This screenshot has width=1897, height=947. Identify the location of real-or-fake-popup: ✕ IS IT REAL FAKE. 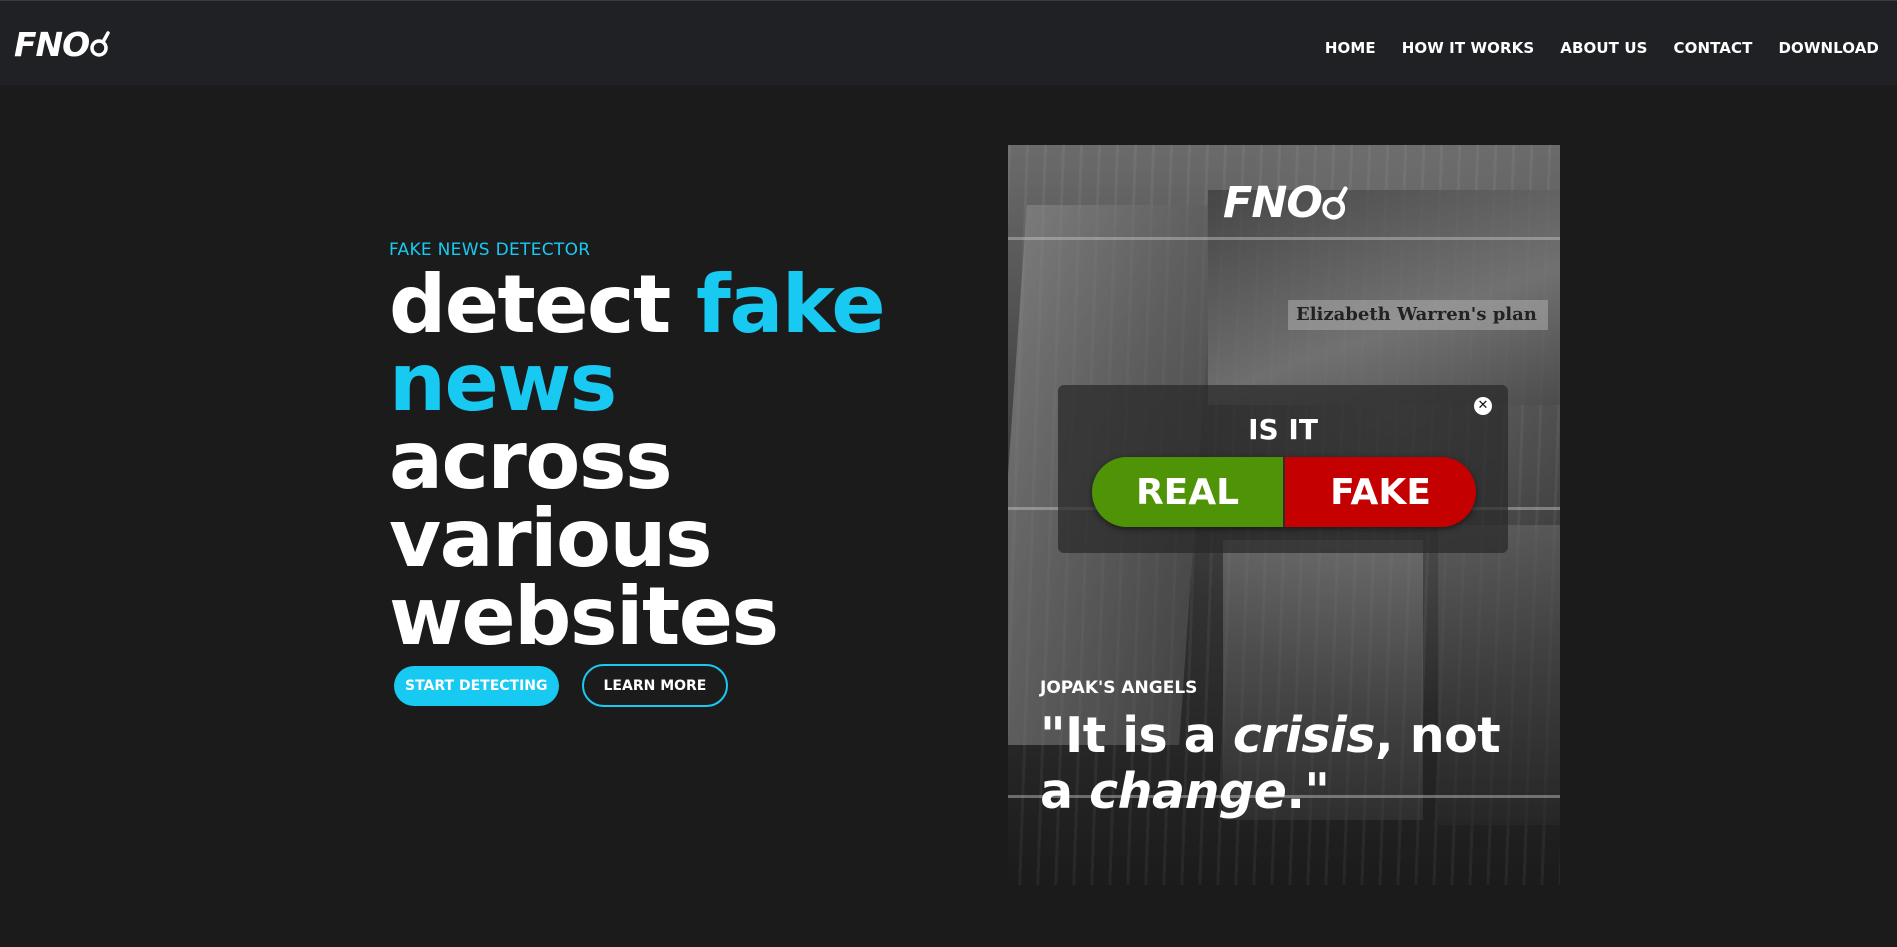
(1283, 469).